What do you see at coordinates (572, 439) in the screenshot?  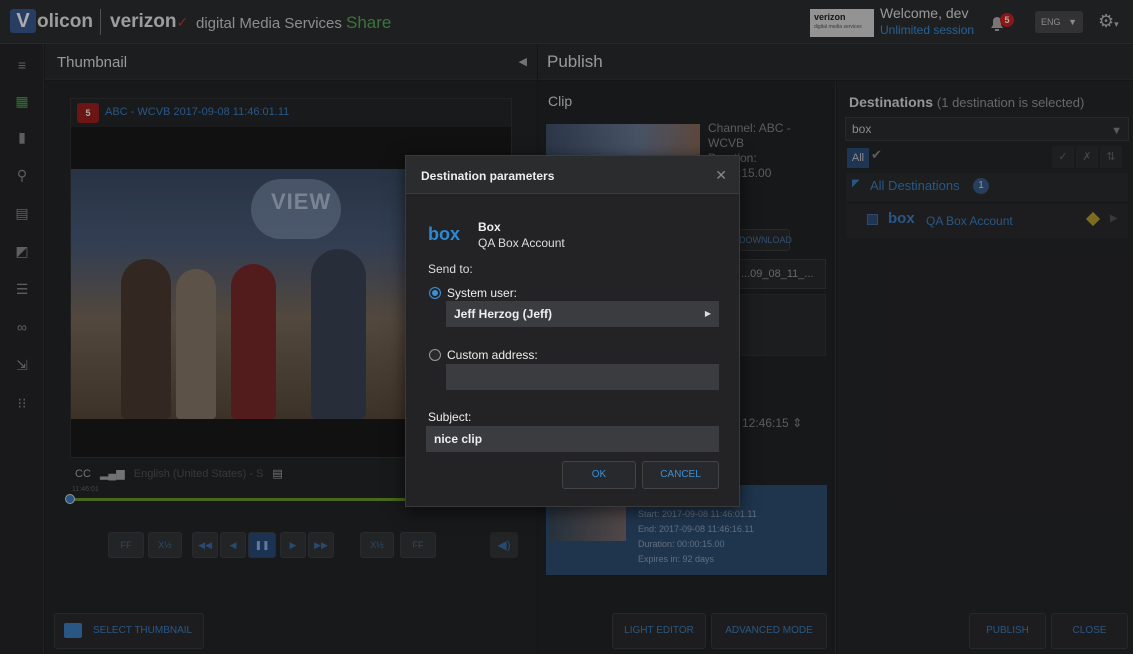 I see `subject-input: nice clip` at bounding box center [572, 439].